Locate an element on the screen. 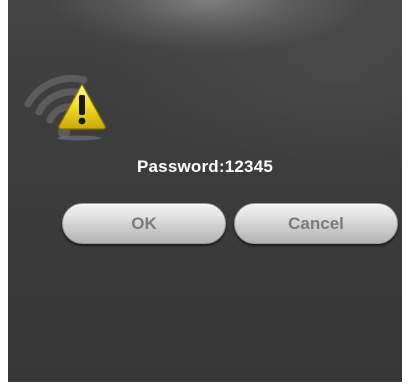  cancel-button: Cancel is located at coordinates (316, 223).